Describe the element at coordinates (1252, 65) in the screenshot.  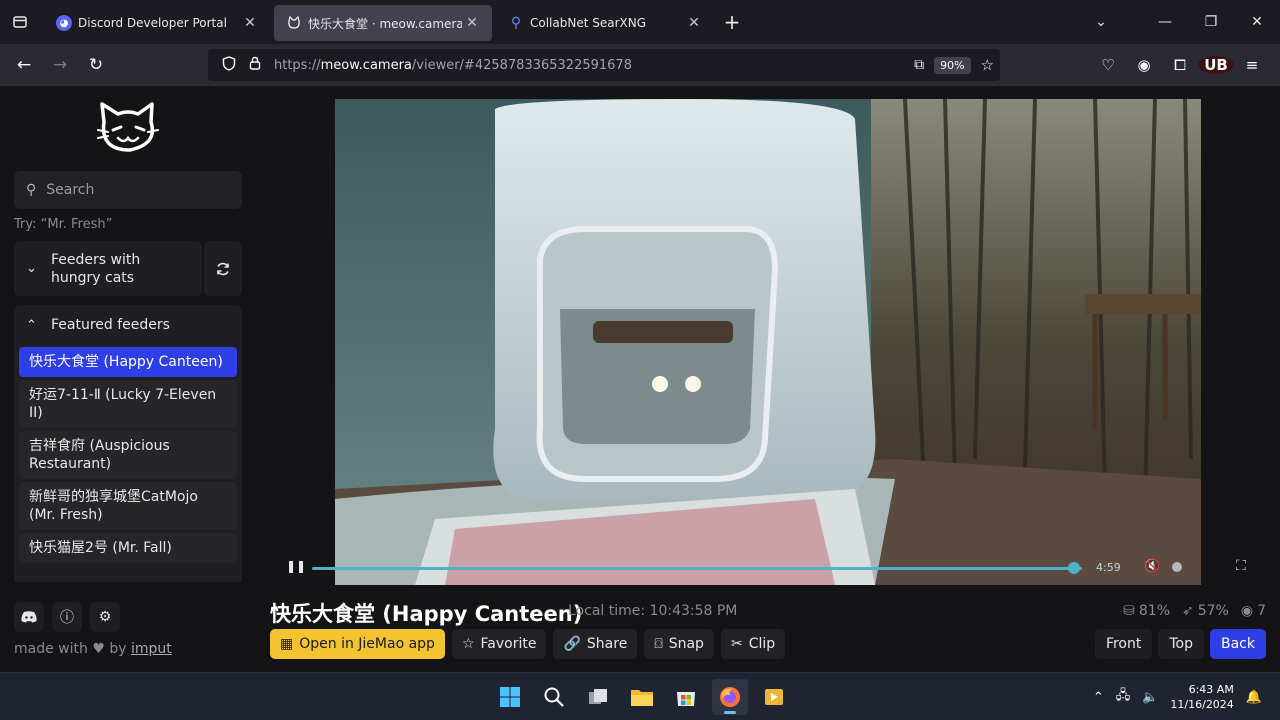
I see `menu-icon: ≡` at that location.